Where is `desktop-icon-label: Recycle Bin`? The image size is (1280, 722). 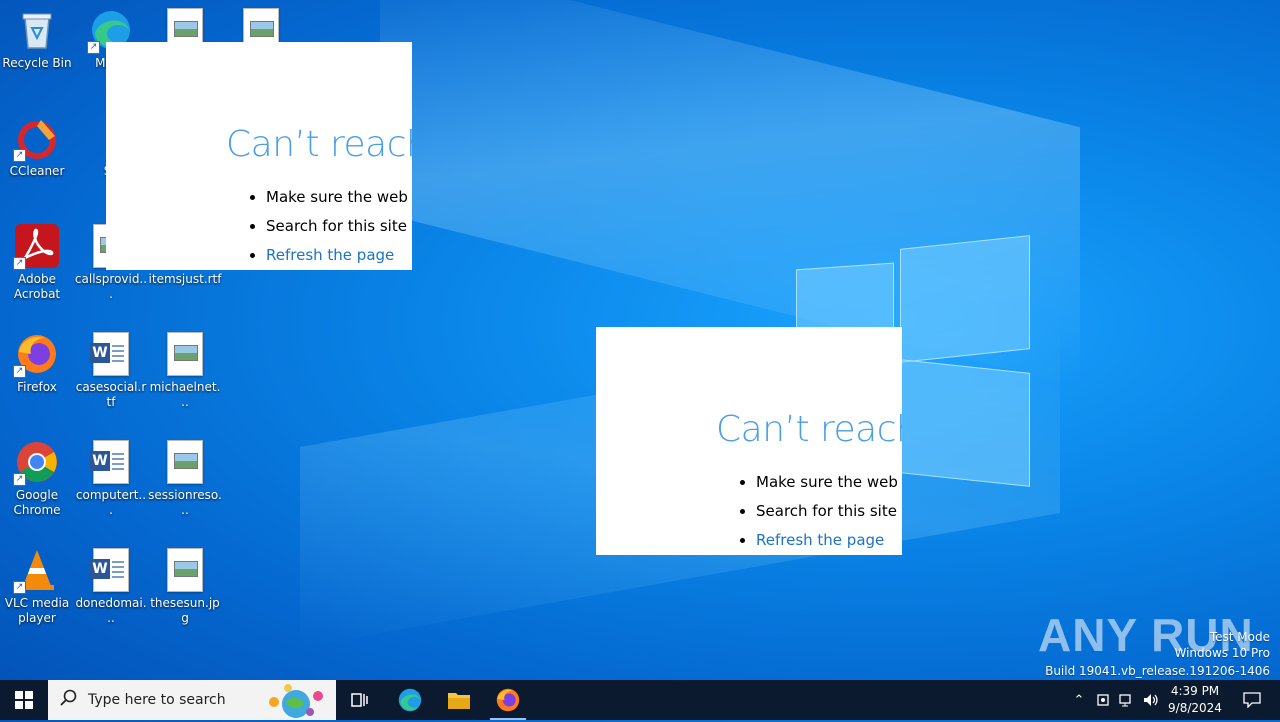 desktop-icon-label: Recycle Bin is located at coordinates (37, 63).